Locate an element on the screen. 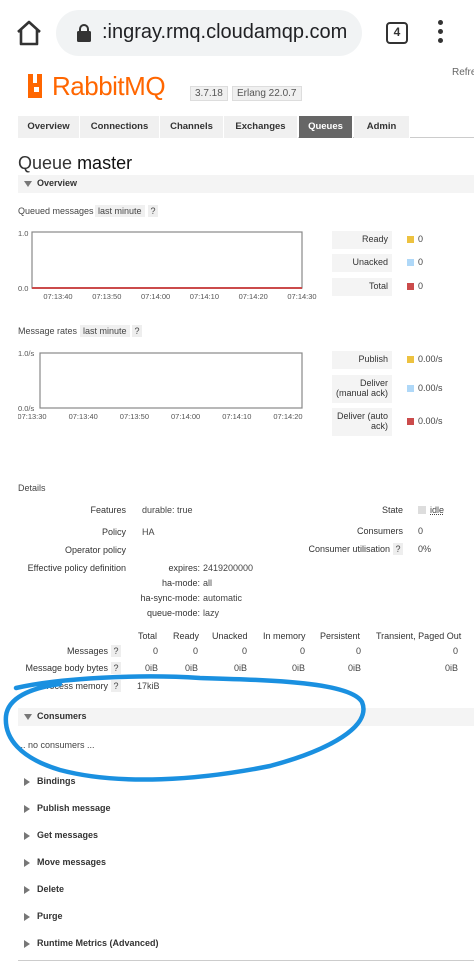 The height and width of the screenshot is (965, 474). section-label: Get messages is located at coordinates (68, 835).